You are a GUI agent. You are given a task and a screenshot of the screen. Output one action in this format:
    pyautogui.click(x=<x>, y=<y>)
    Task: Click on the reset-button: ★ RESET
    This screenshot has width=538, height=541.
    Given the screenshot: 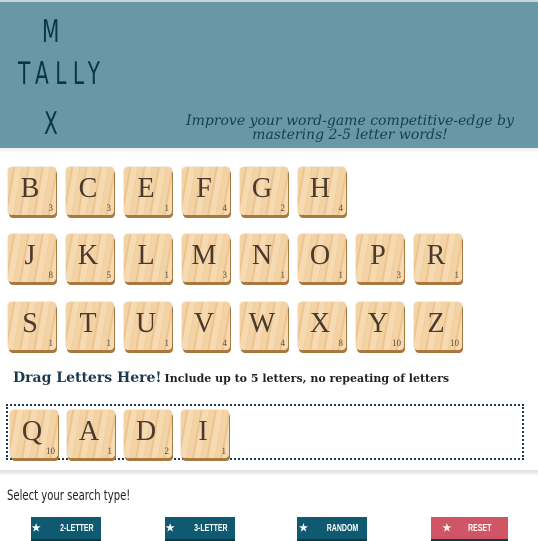 What is the action you would take?
    pyautogui.click(x=469, y=529)
    